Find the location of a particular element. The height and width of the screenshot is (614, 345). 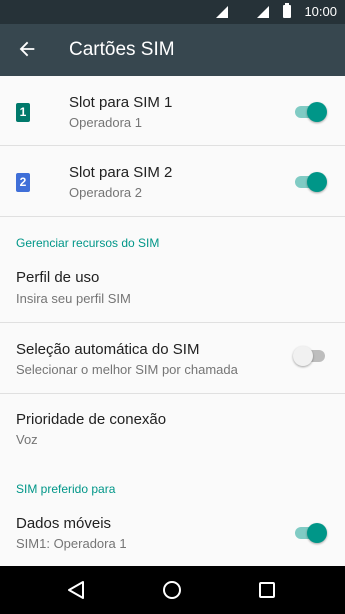

item-subtitle: SIM1: Operadora 1 is located at coordinates (71, 543).